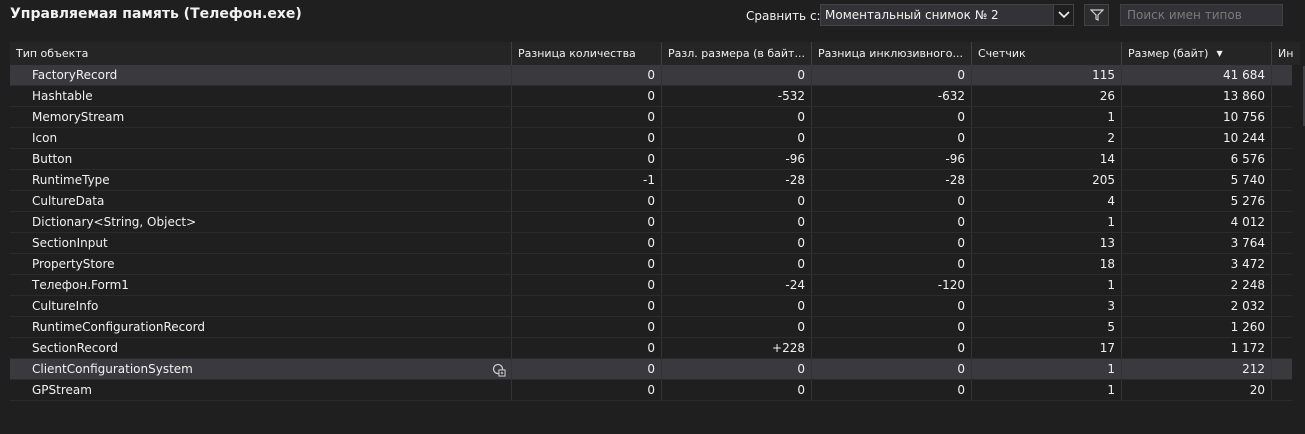 The height and width of the screenshot is (434, 1305). Describe the element at coordinates (261, 285) in the screenshot. I see `type-name-cell: Телефон.Form1` at that location.